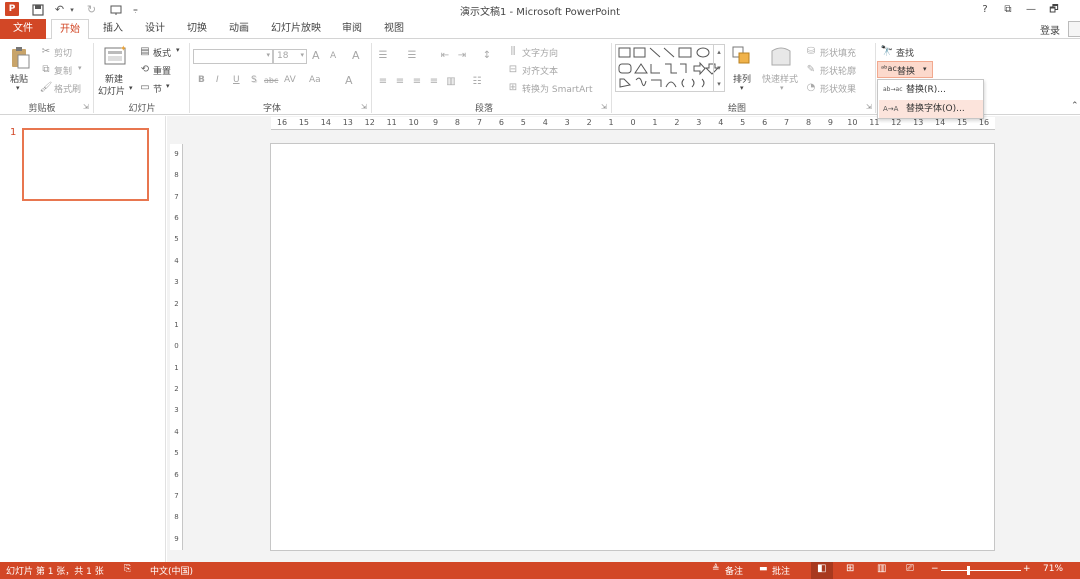 This screenshot has width=1080, height=579. Describe the element at coordinates (782, 88) in the screenshot. I see `quick-styles-dropdown-icon: ▾` at that location.